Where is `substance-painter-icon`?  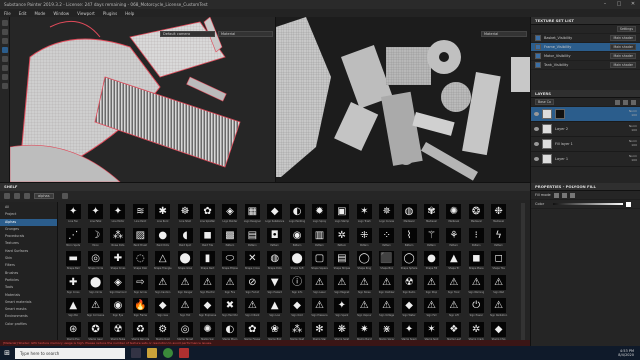
substance-painter-icon is located at coordinates (184, 353).